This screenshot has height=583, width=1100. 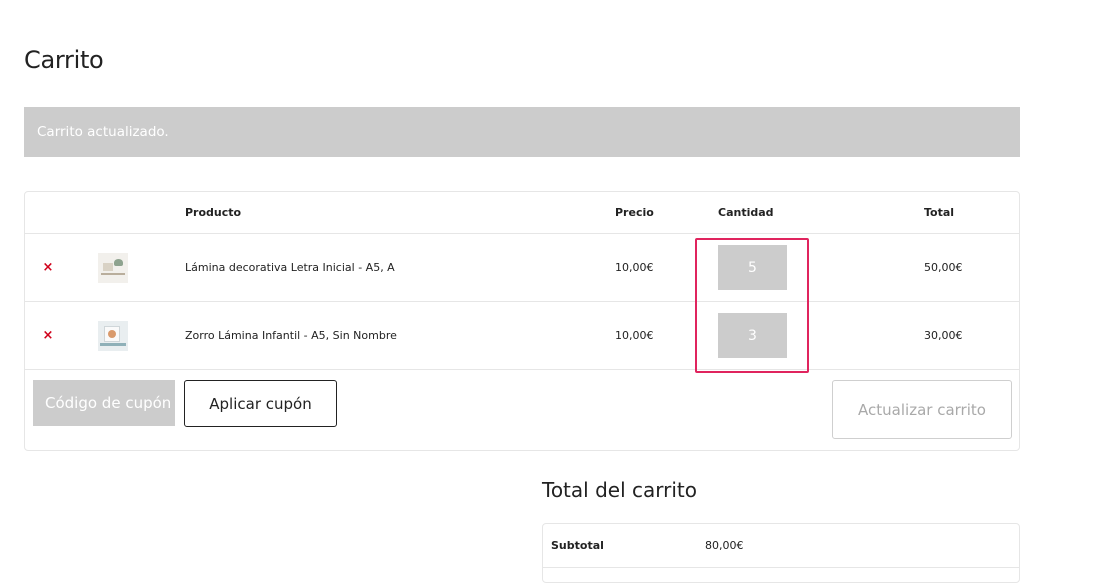 I want to click on quantity-highlight-box, so click(x=752, y=305).